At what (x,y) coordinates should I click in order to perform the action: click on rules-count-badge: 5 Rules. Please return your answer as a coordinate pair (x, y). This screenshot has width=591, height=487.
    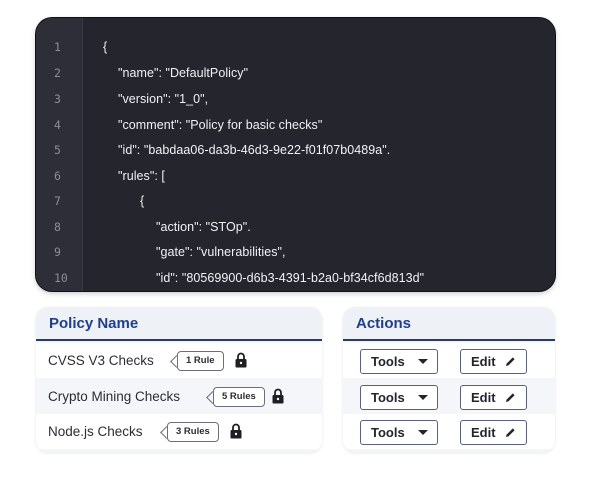
    Looking at the image, I should click on (239, 397).